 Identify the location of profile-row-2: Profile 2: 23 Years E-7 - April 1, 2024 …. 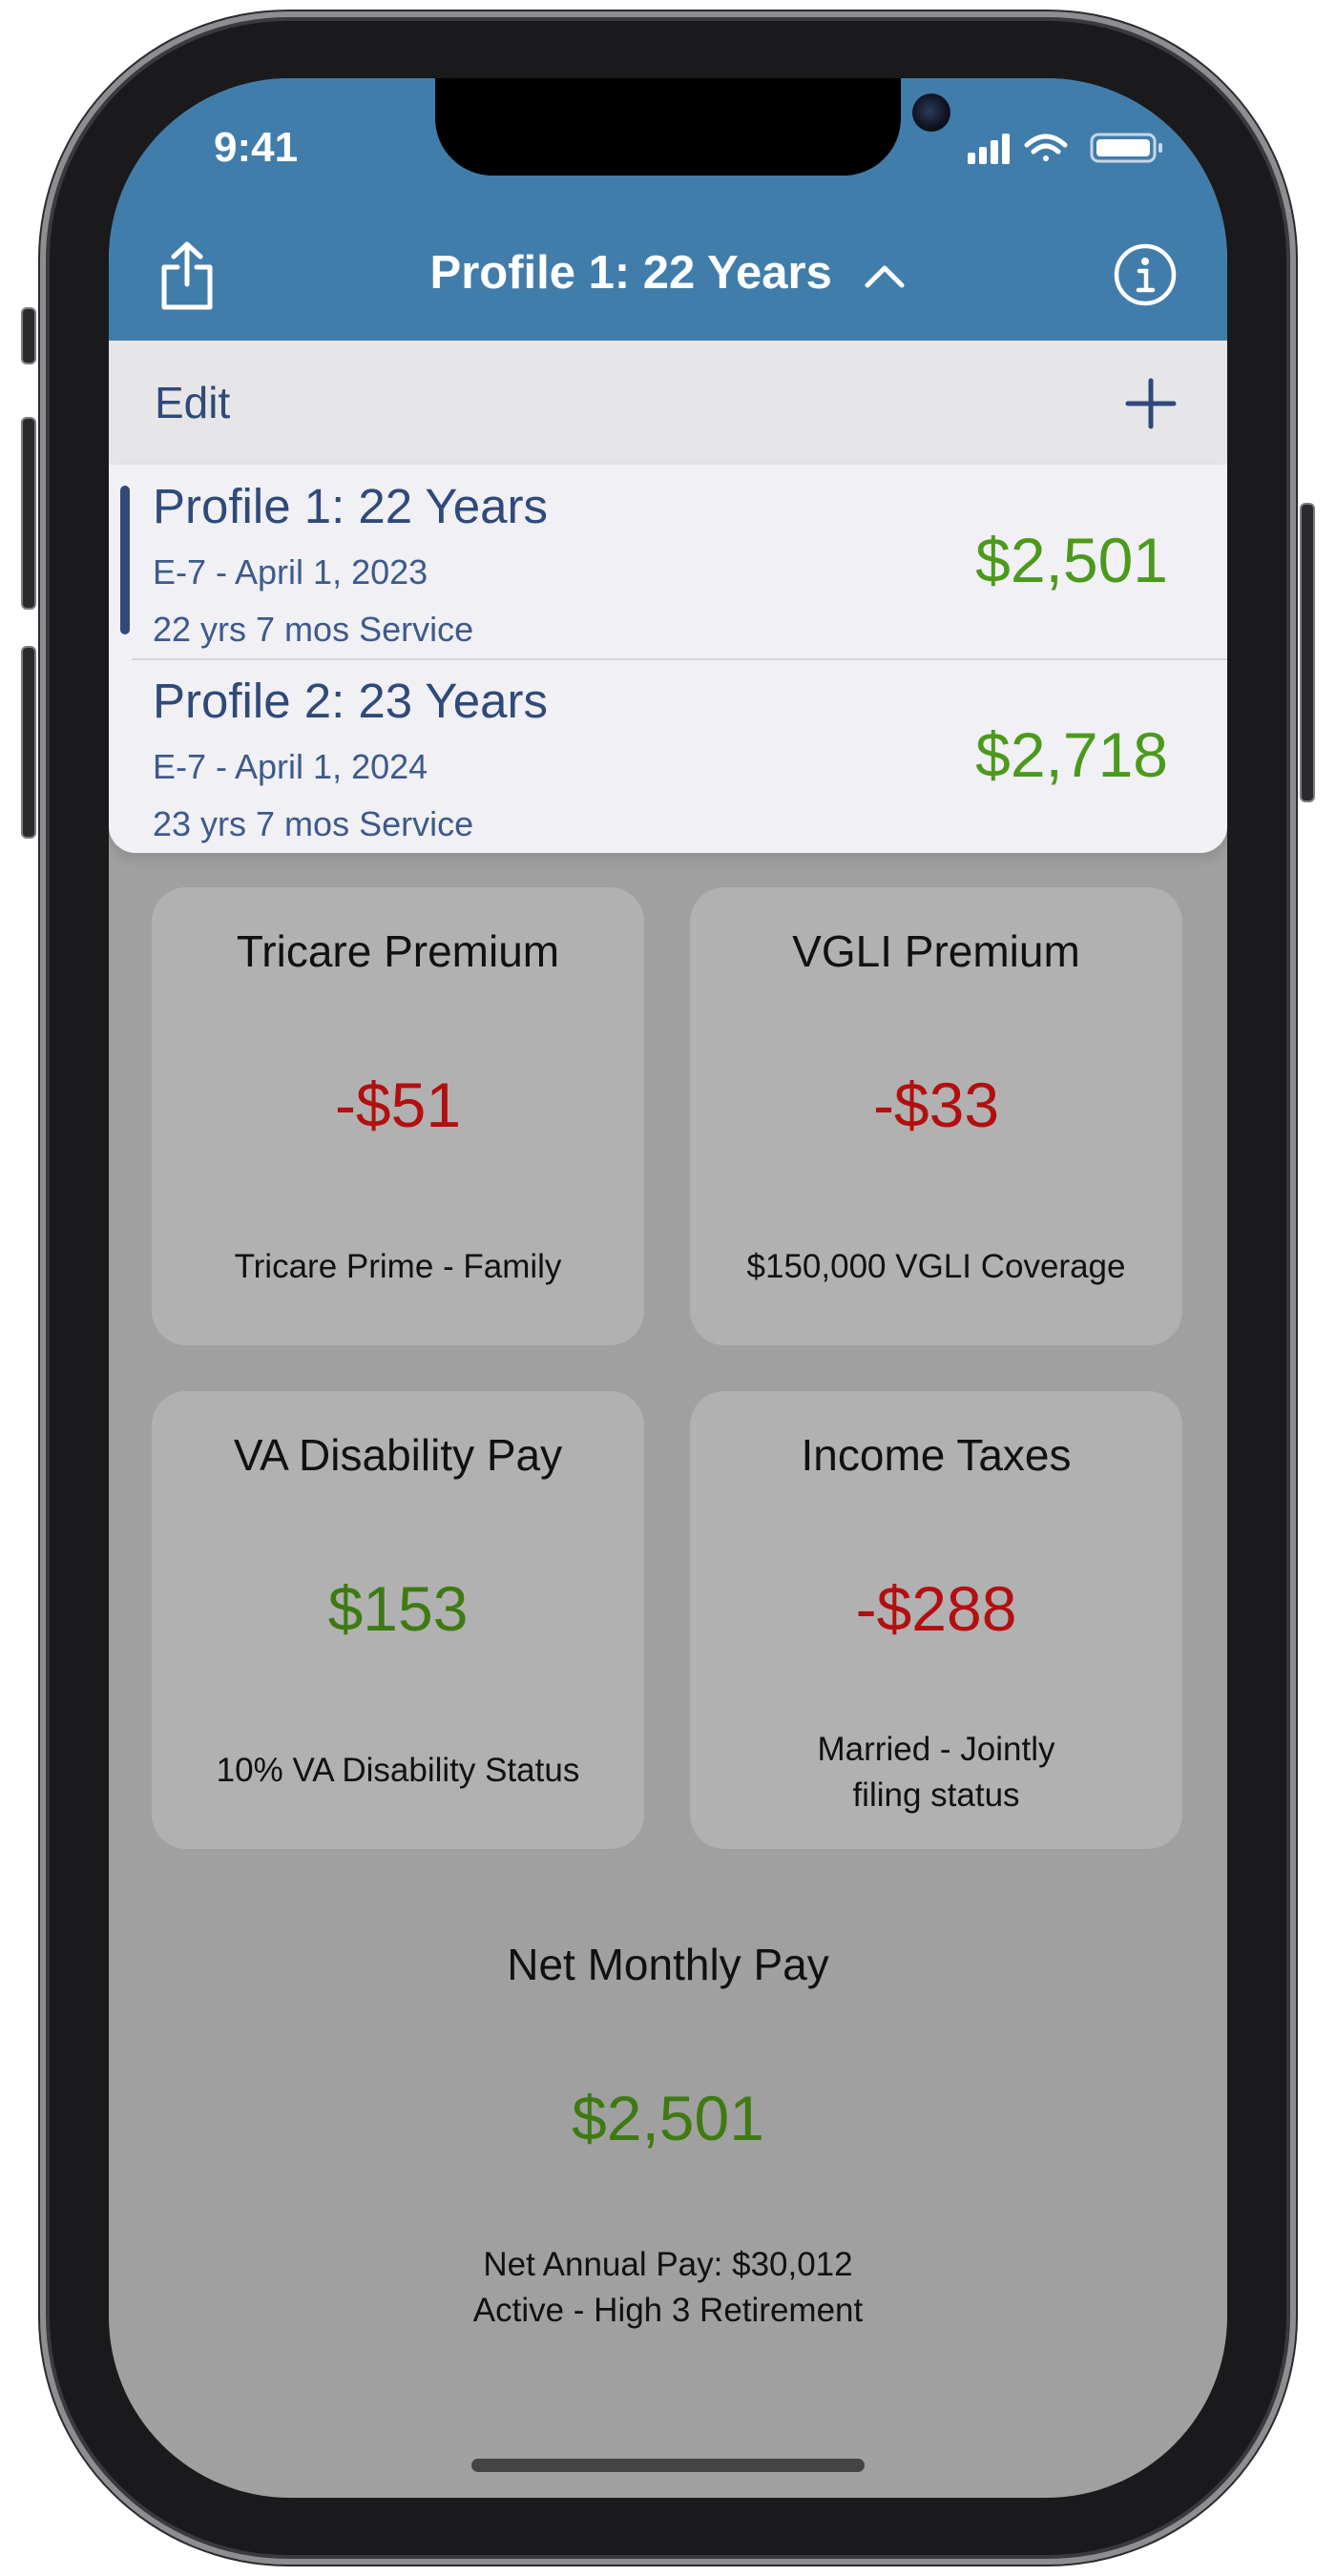
(668, 756).